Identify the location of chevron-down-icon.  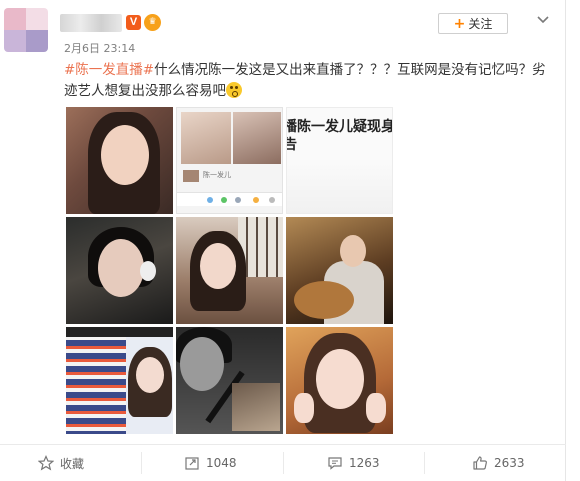
(543, 20).